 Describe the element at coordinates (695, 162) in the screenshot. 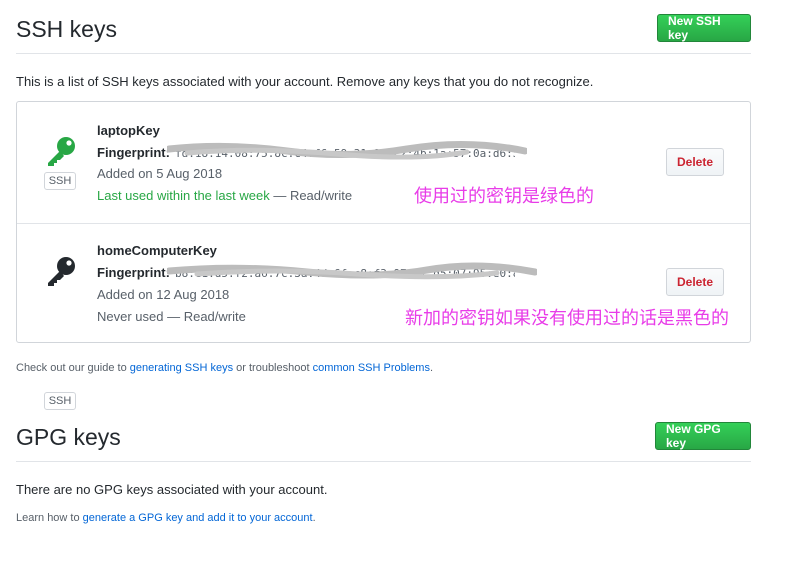

I see `delete-laptop-key-button: Delete` at that location.